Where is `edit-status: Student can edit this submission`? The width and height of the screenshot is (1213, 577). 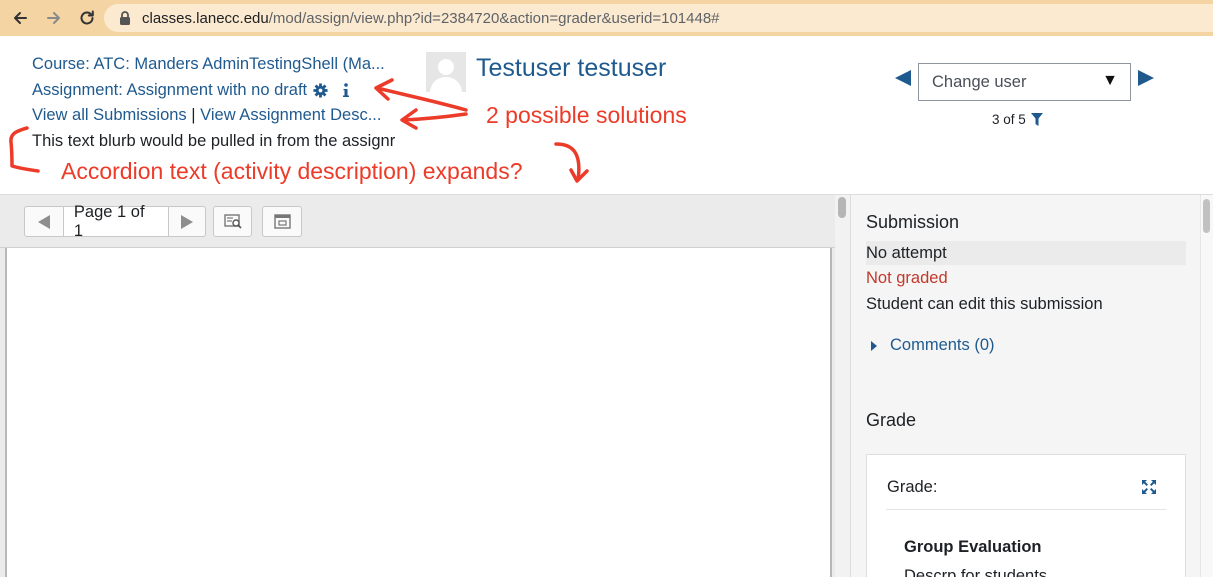
edit-status: Student can edit this submission is located at coordinates (984, 304).